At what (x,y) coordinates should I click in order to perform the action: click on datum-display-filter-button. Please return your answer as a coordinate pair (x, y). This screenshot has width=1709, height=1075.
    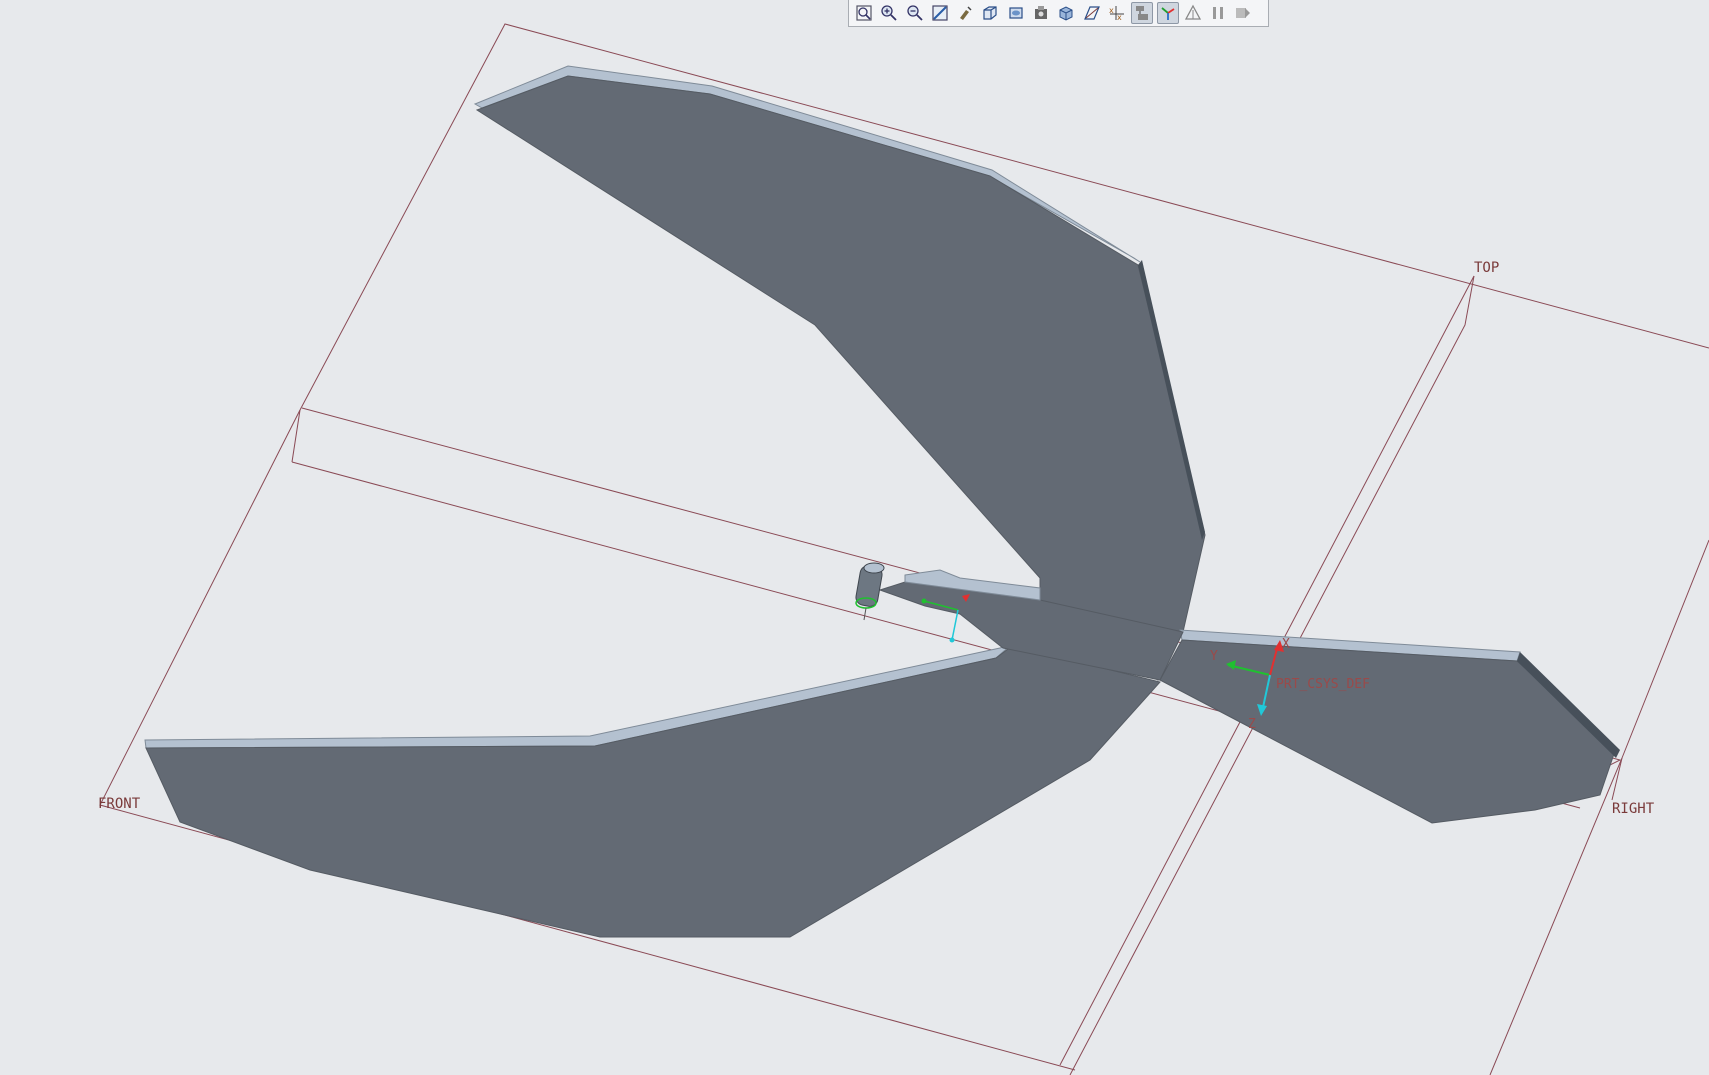
    Looking at the image, I should click on (1092, 13).